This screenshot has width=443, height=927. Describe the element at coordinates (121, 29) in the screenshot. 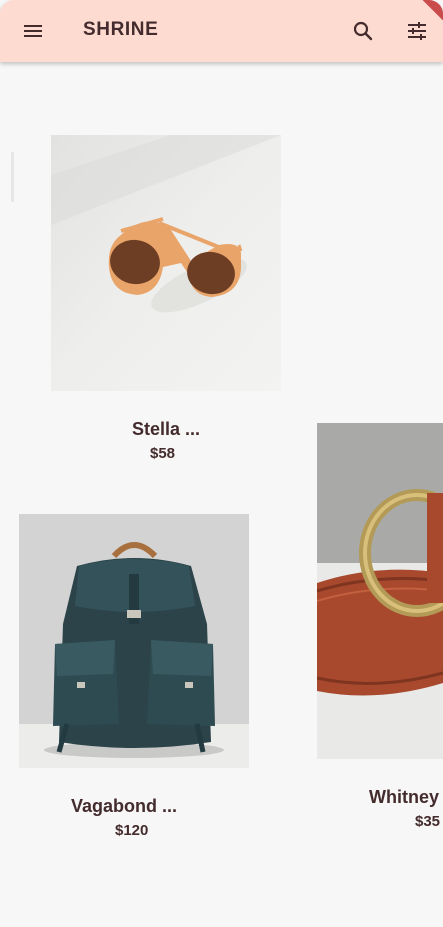

I see `app-title: SHRINE` at that location.